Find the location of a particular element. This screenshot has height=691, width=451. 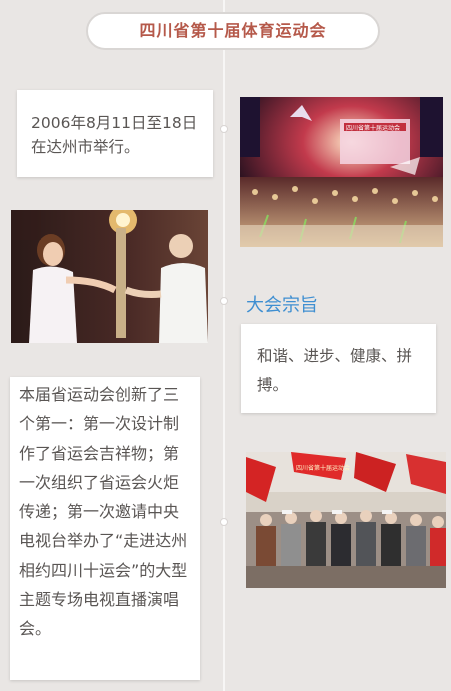

purpose-card: 和谐、进步、健康、拼搏。 is located at coordinates (338, 368).